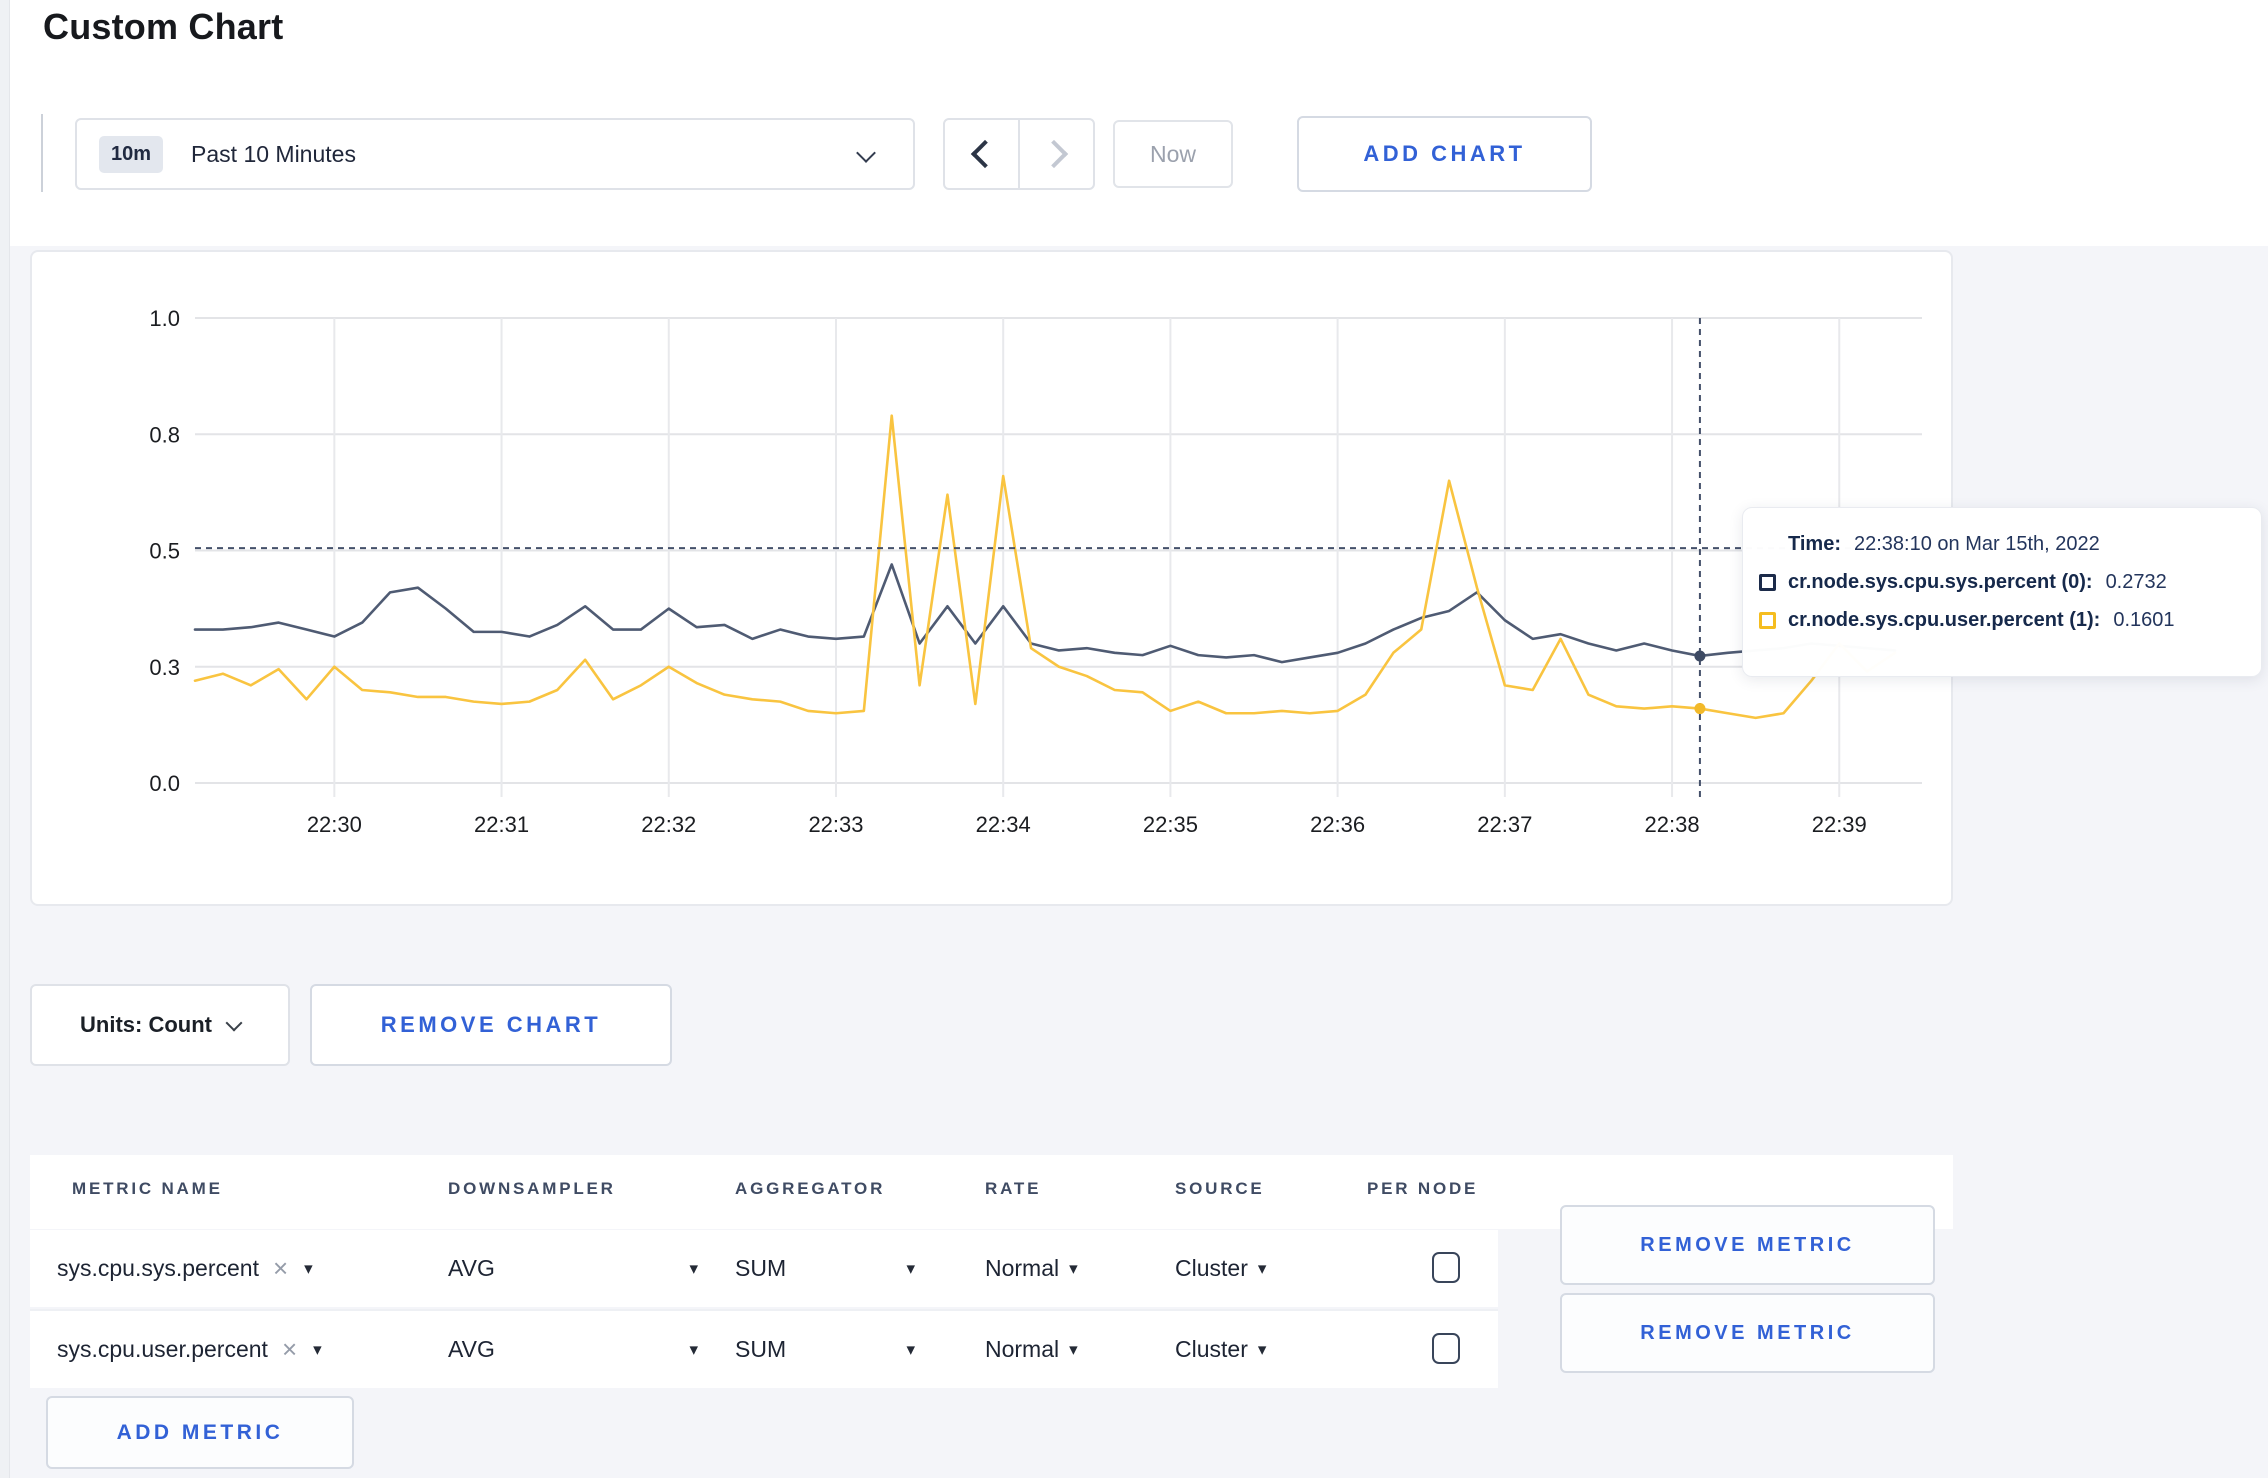 The image size is (2268, 1478). I want to click on toolbar-divider, so click(42, 153).